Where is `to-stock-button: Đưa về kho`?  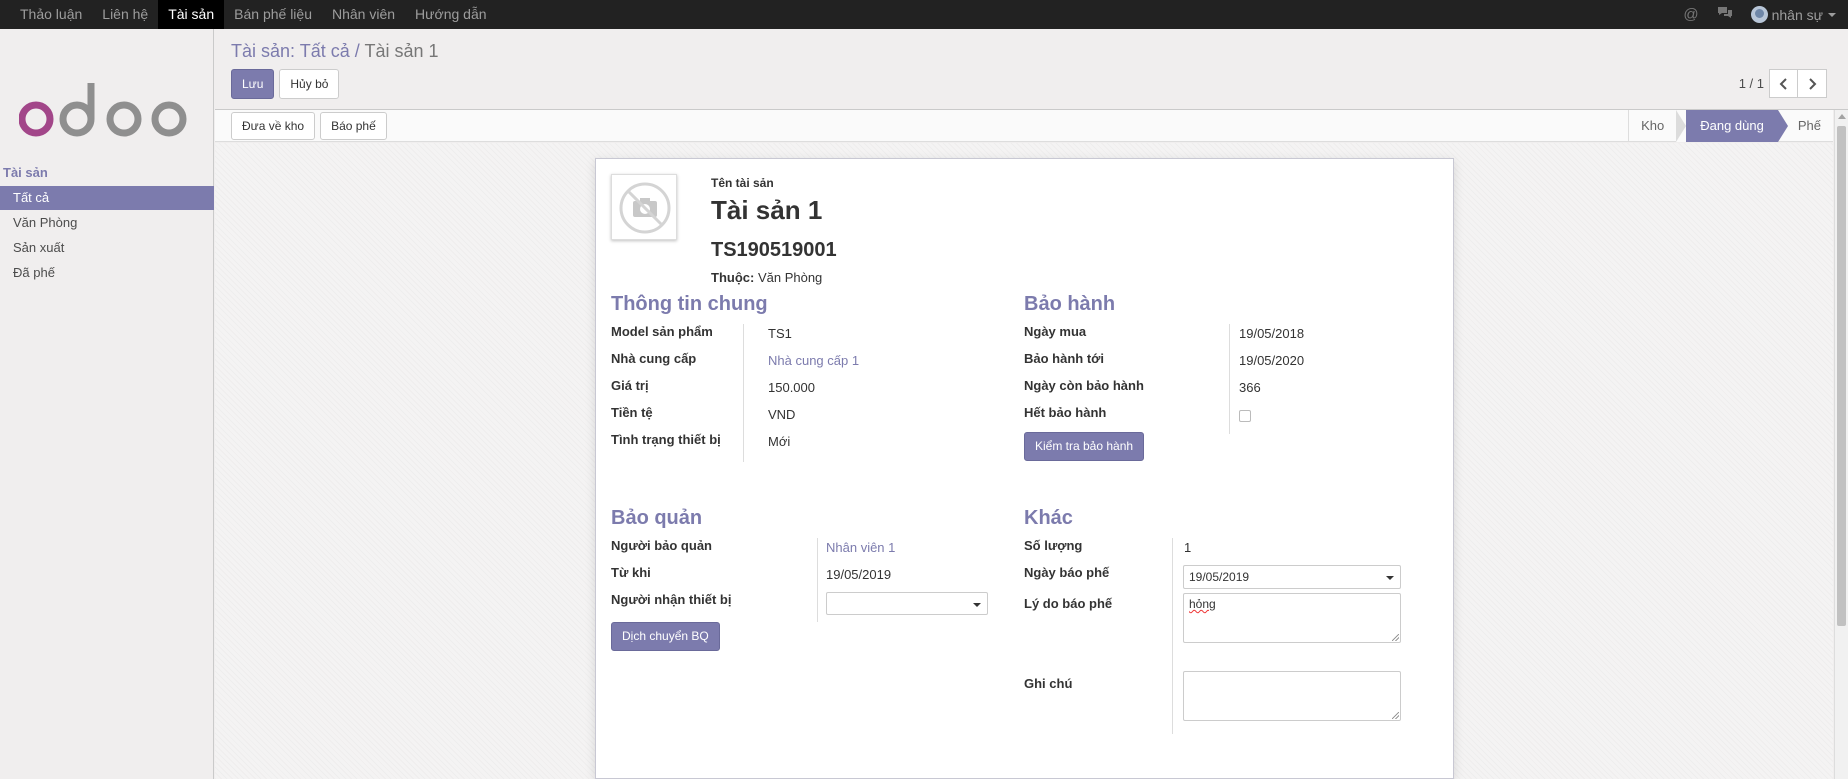 to-stock-button: Đưa về kho is located at coordinates (273, 126).